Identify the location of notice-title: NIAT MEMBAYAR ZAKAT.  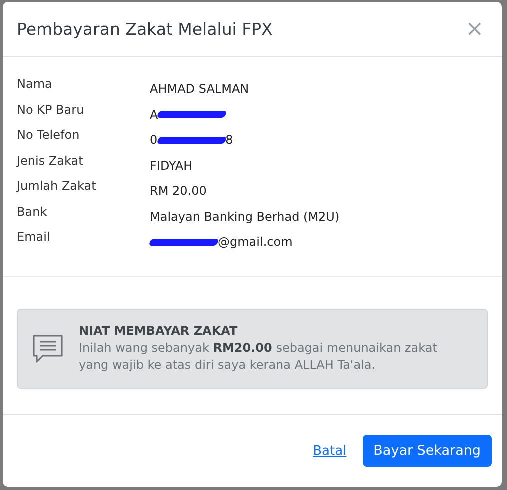
(159, 331).